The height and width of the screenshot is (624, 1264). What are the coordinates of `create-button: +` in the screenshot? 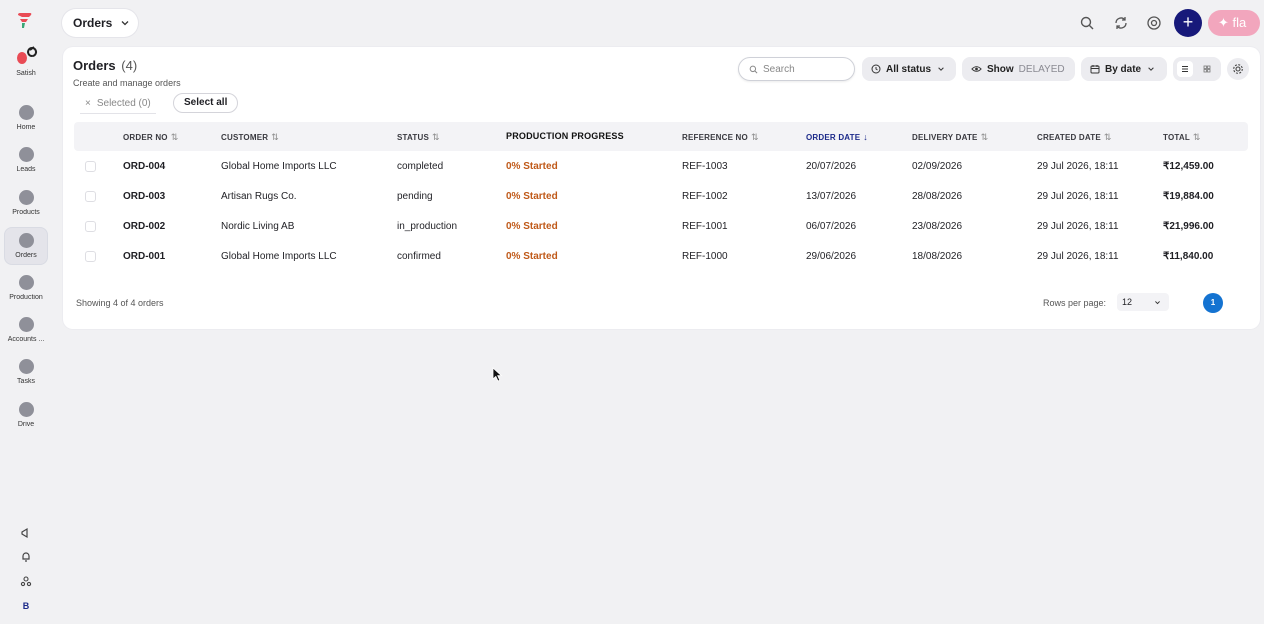 It's located at (1188, 23).